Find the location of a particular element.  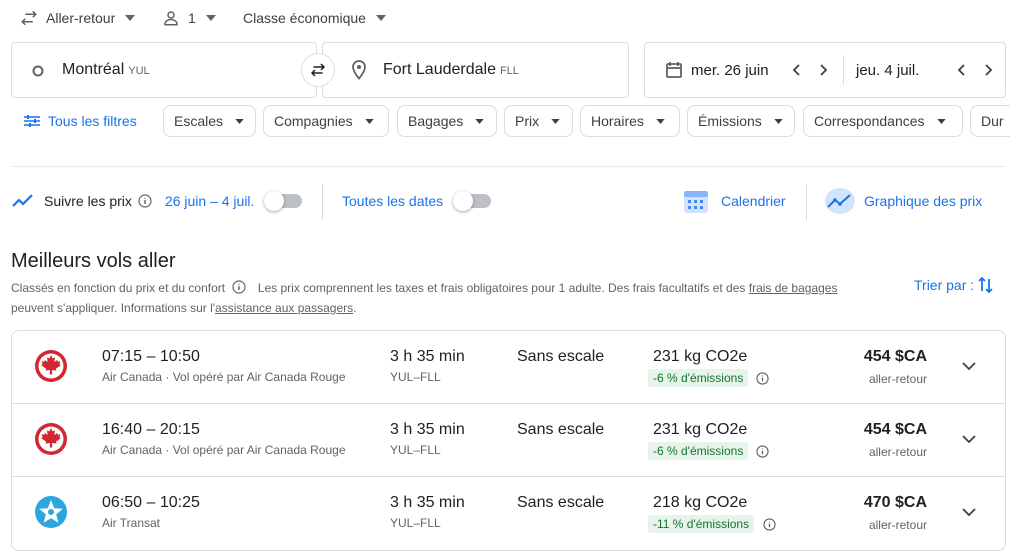

origin-circle-icon is located at coordinates (38, 71).